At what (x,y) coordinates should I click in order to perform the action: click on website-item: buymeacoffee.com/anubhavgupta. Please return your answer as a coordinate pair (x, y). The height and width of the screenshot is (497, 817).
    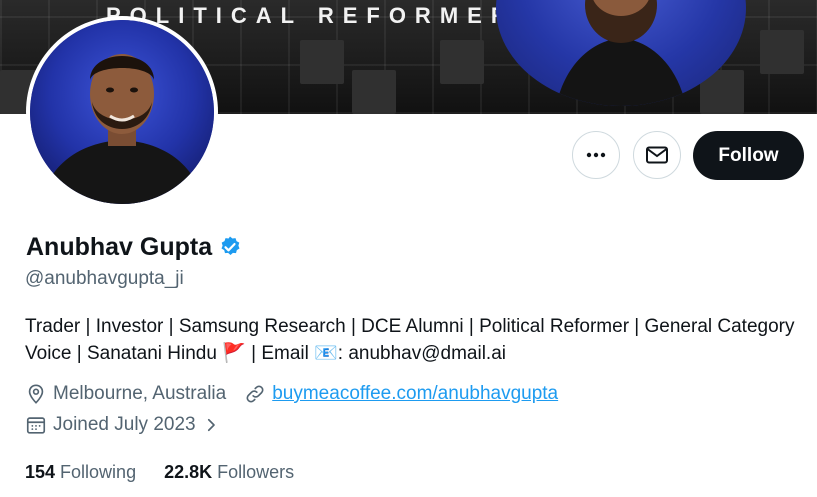
    Looking at the image, I should click on (401, 394).